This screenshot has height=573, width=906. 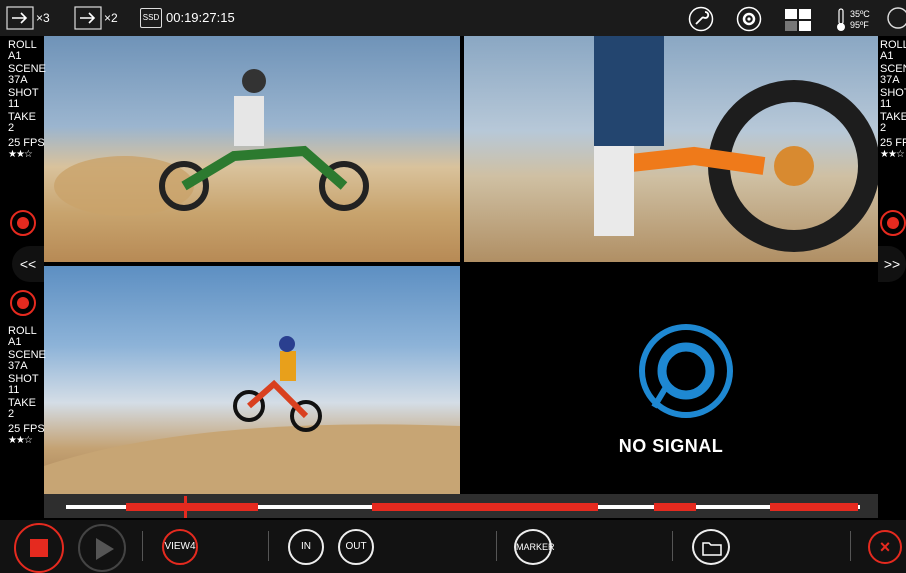 What do you see at coordinates (701, 19) in the screenshot?
I see `wrench-icon` at bounding box center [701, 19].